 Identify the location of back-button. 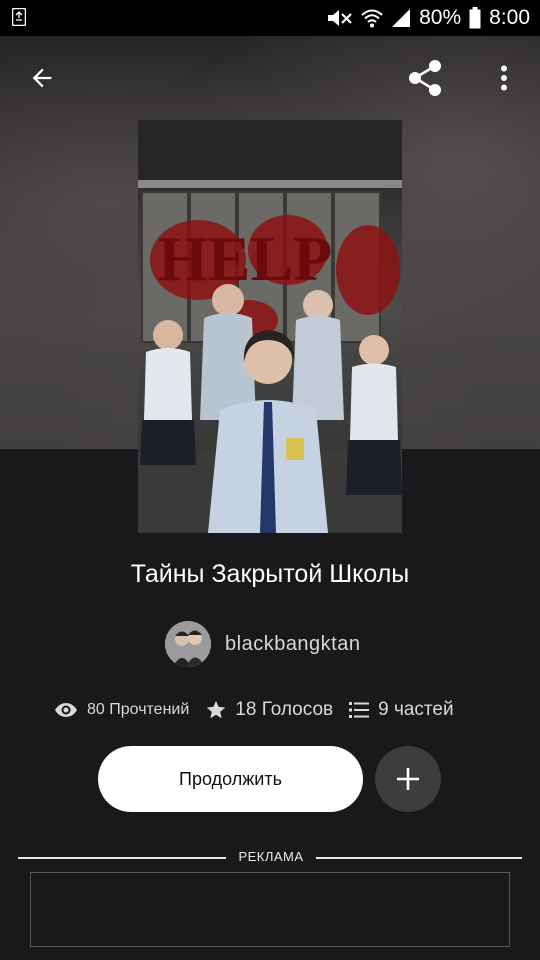
(42, 78).